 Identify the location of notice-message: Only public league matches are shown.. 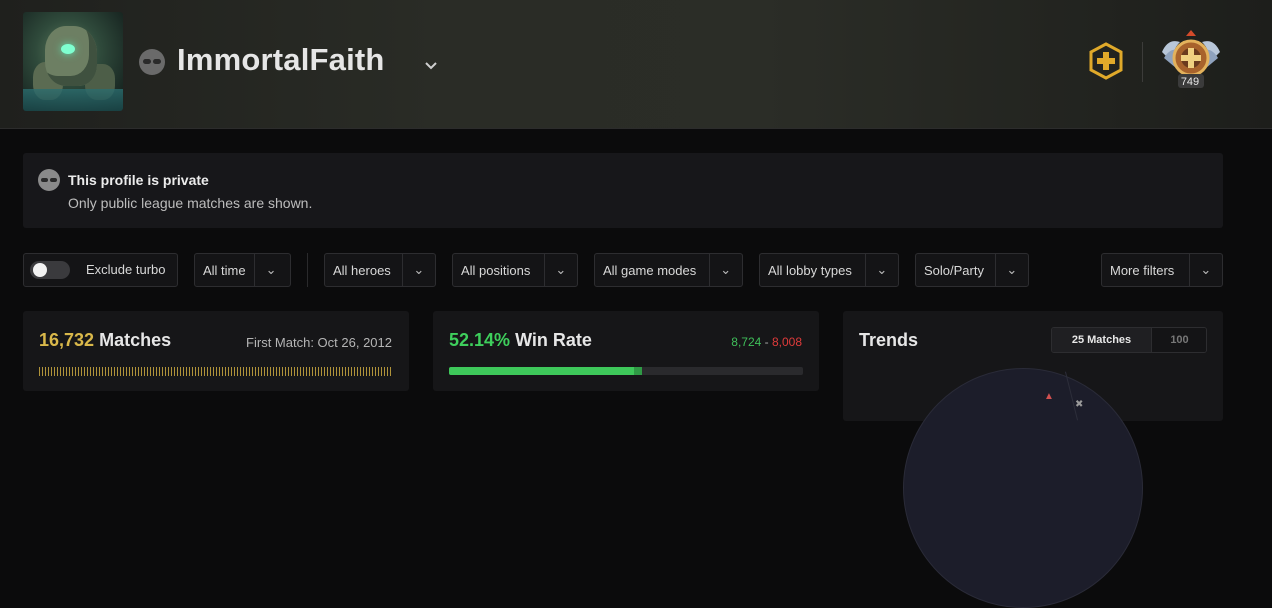
(190, 203).